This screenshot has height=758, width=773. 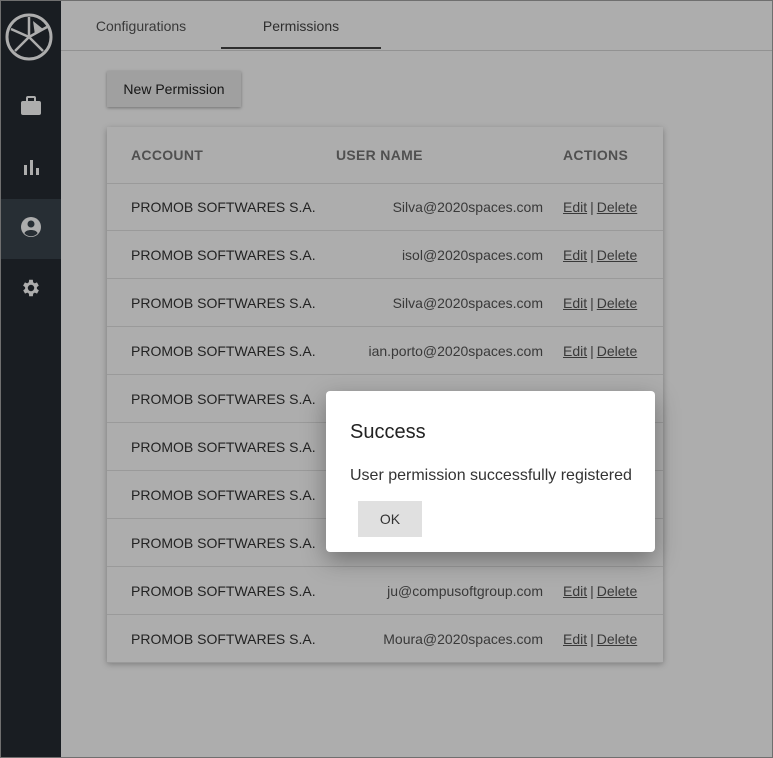 What do you see at coordinates (491, 475) in the screenshot?
I see `dialog-message: User permission successfully registered` at bounding box center [491, 475].